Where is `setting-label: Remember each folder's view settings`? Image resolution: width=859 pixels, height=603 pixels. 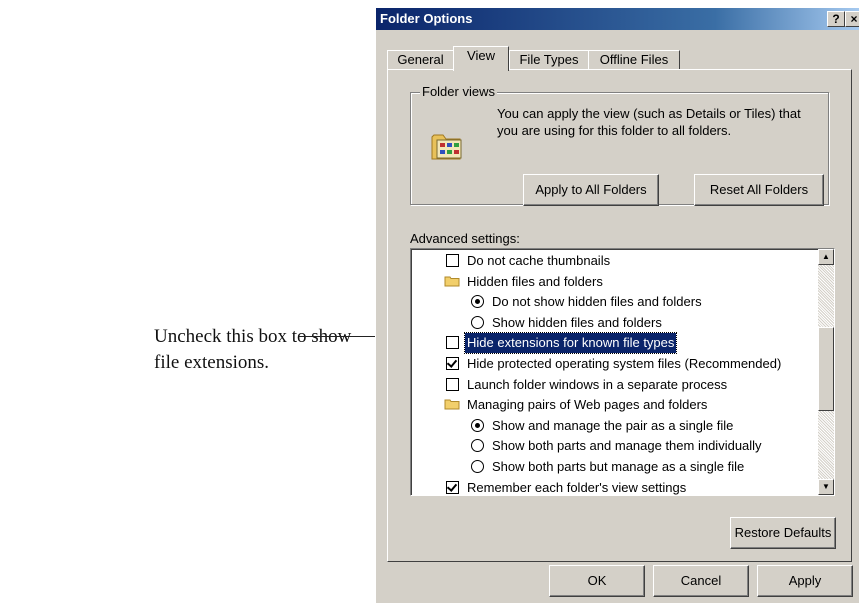
setting-label: Remember each folder's view settings is located at coordinates (577, 487).